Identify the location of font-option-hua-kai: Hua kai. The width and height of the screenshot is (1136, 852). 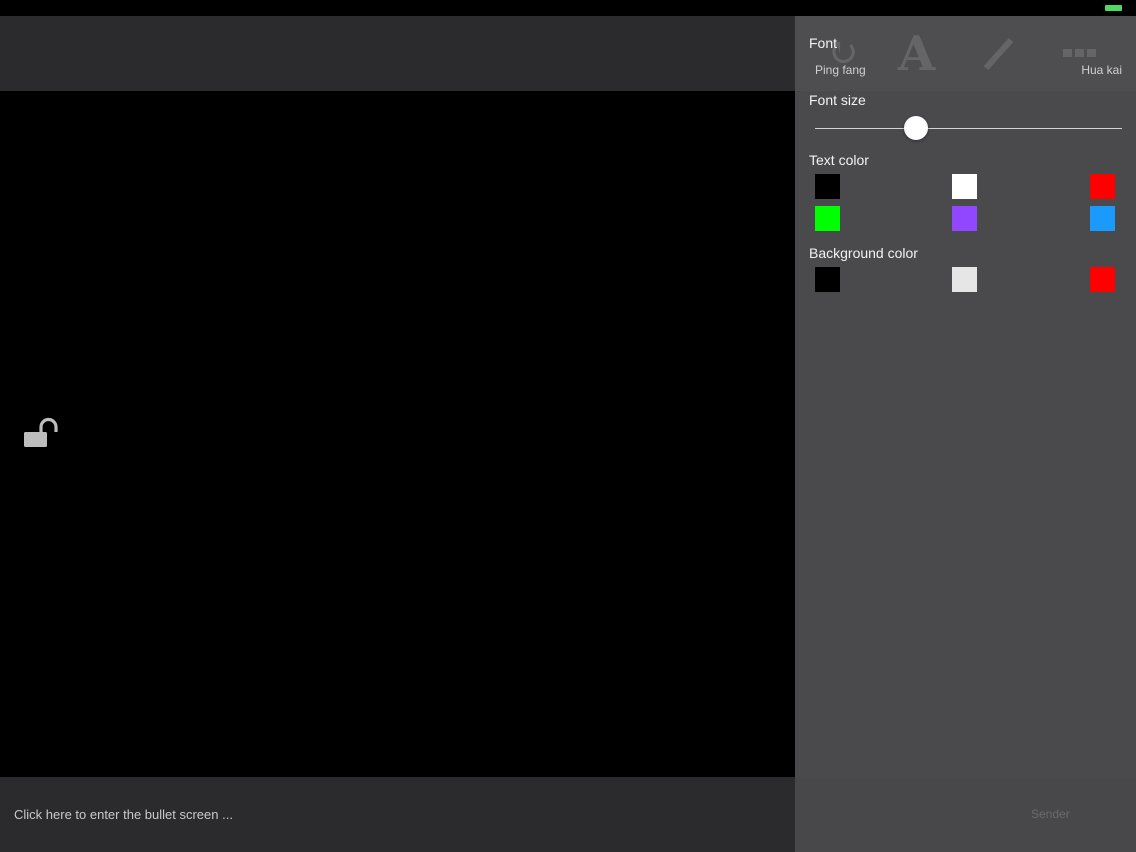
(1101, 70).